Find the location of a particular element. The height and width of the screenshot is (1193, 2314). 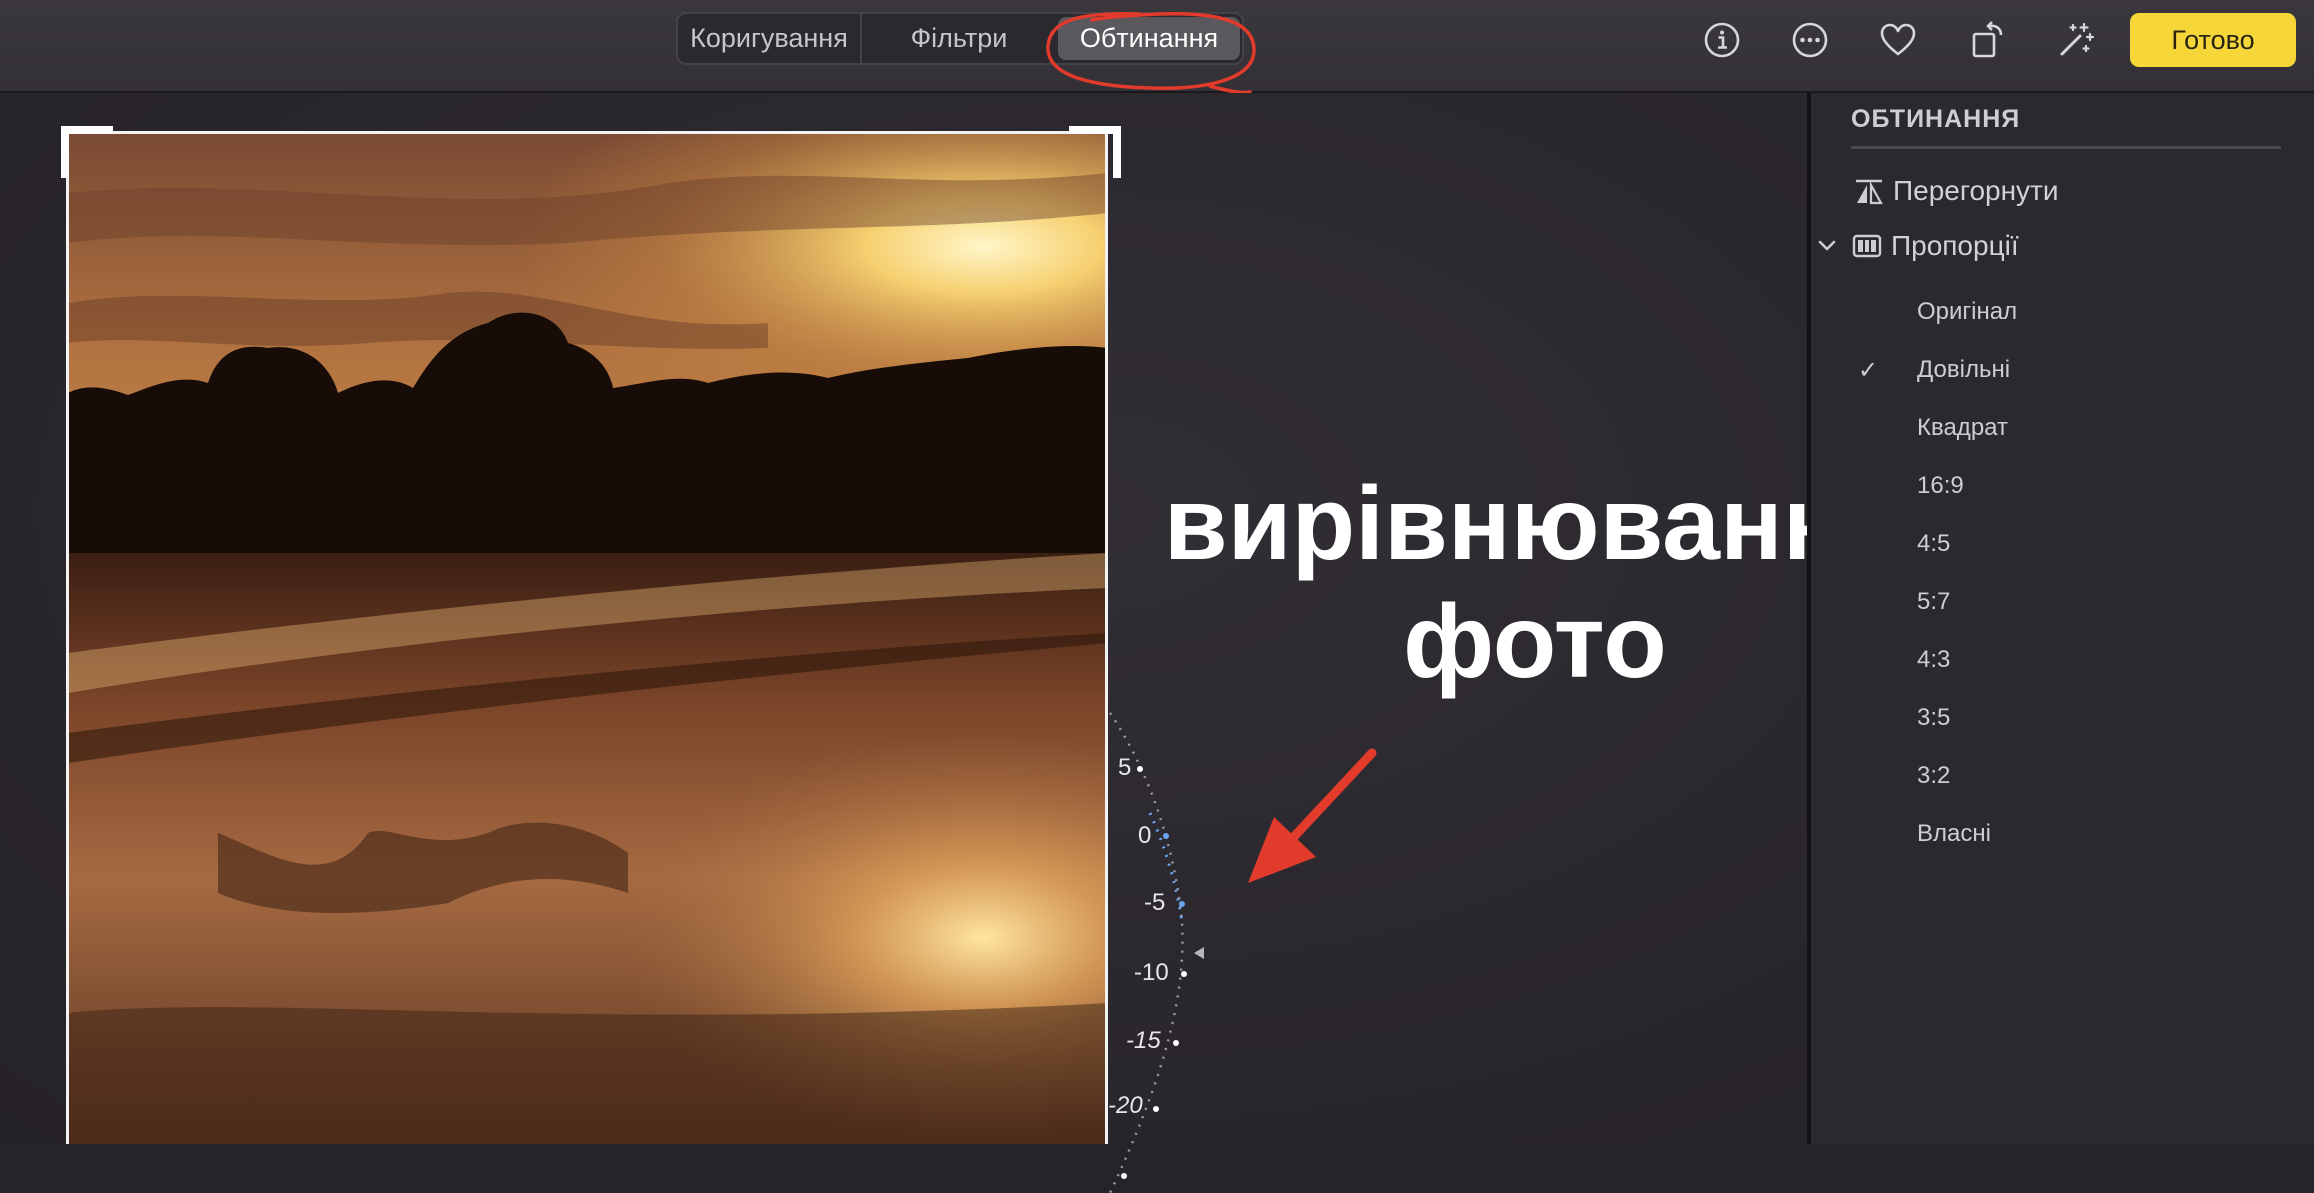

ratio-option-3-5: 3:5 is located at coordinates (2062, 718).